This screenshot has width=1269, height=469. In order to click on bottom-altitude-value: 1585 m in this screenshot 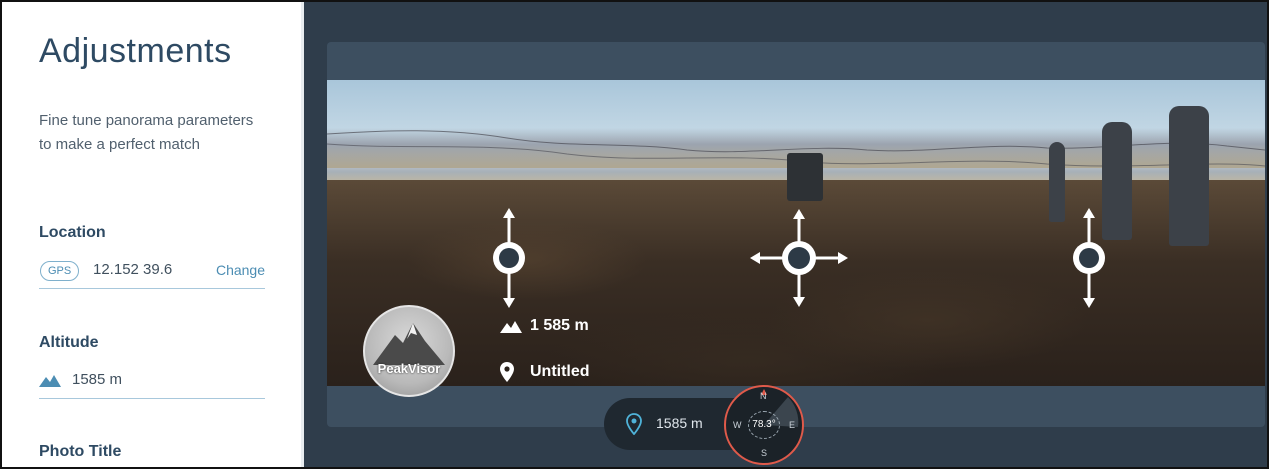, I will do `click(679, 423)`.